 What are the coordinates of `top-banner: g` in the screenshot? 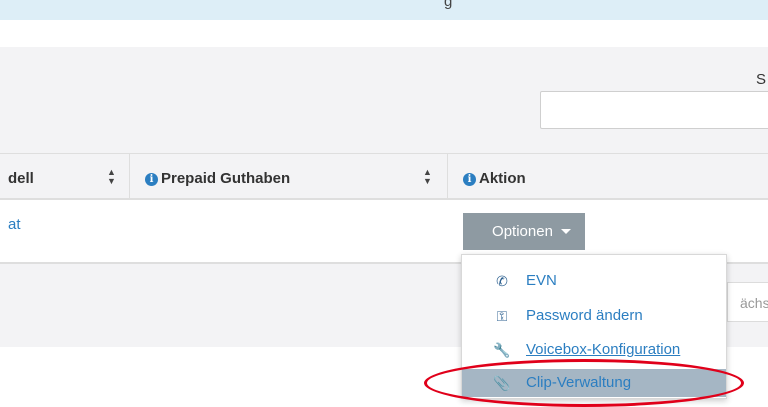 It's located at (384, 10).